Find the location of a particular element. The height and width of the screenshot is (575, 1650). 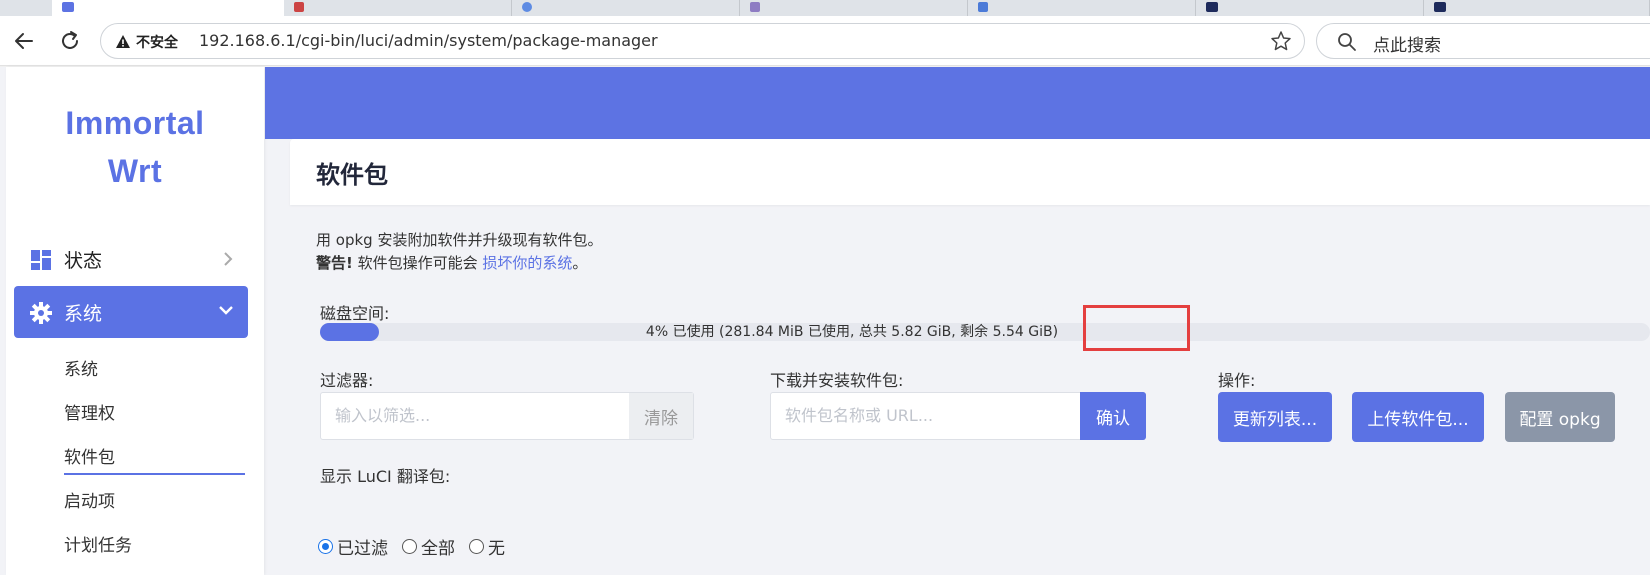

submenu-startup: 启动项 is located at coordinates (89, 499).